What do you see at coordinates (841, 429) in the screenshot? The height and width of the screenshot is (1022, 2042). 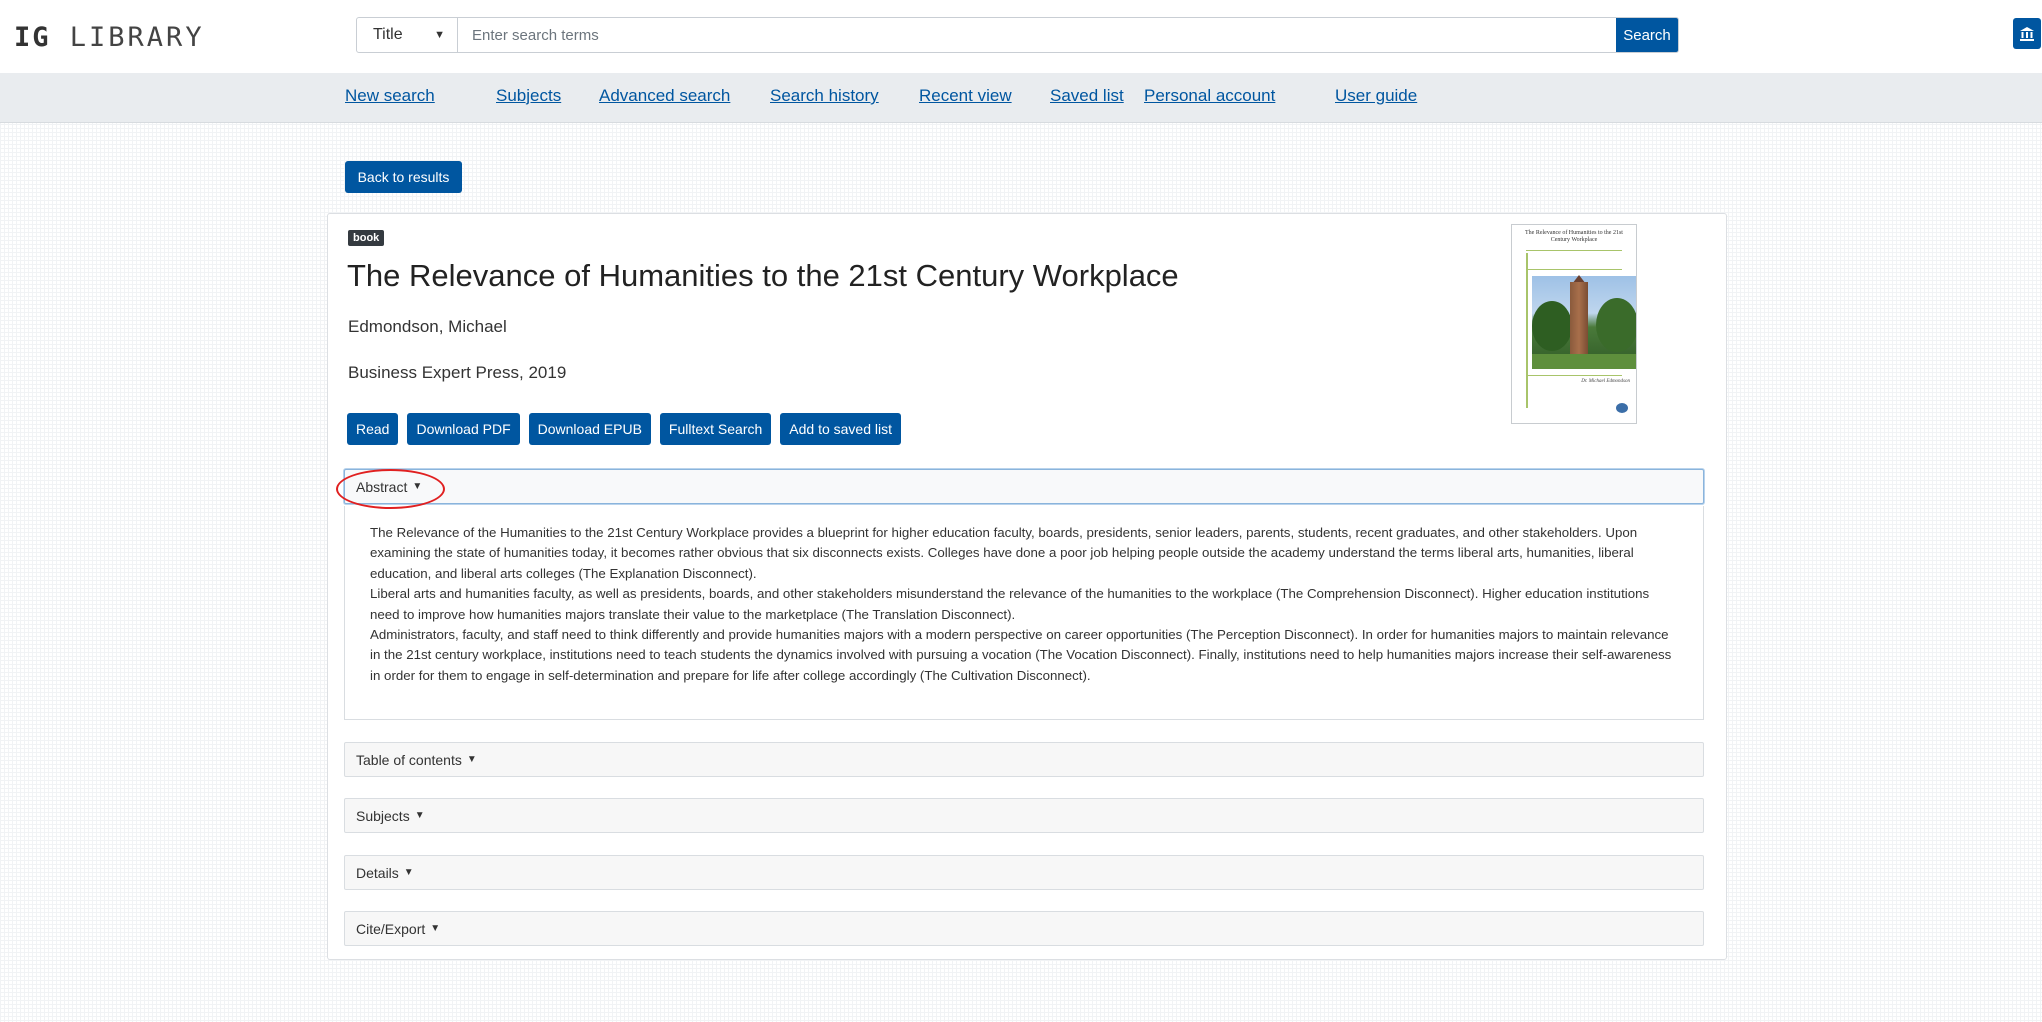 I see `add-to-saved-list-button: Add to saved list` at bounding box center [841, 429].